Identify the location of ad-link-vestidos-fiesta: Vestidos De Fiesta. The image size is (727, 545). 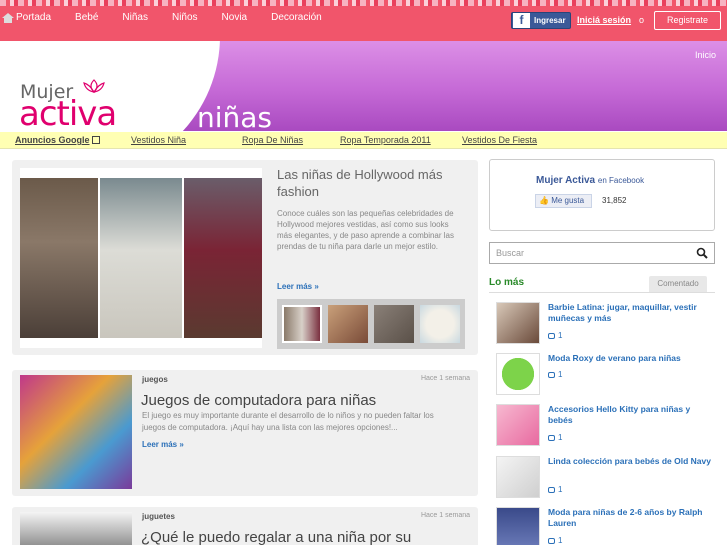
(499, 140).